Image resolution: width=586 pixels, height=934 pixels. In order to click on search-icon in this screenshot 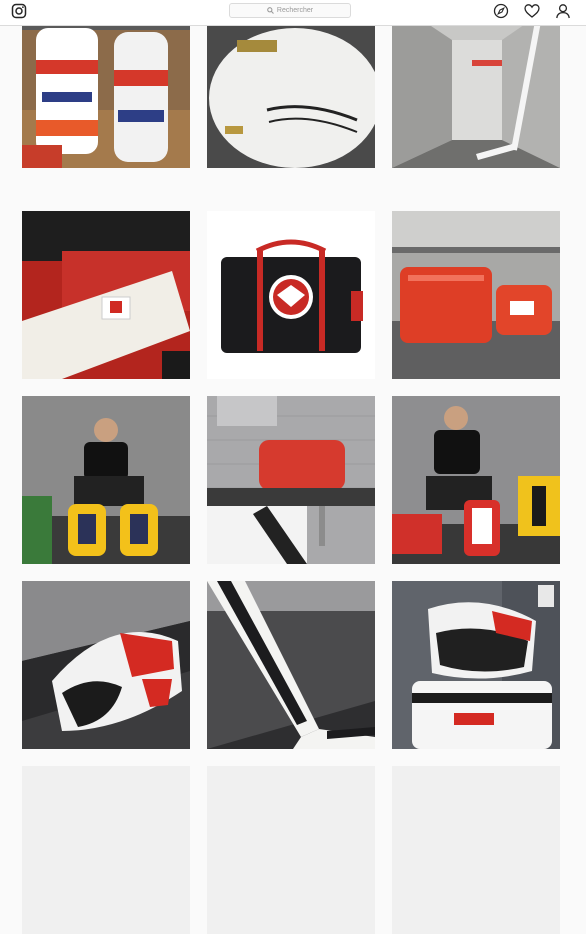, I will do `click(270, 10)`.